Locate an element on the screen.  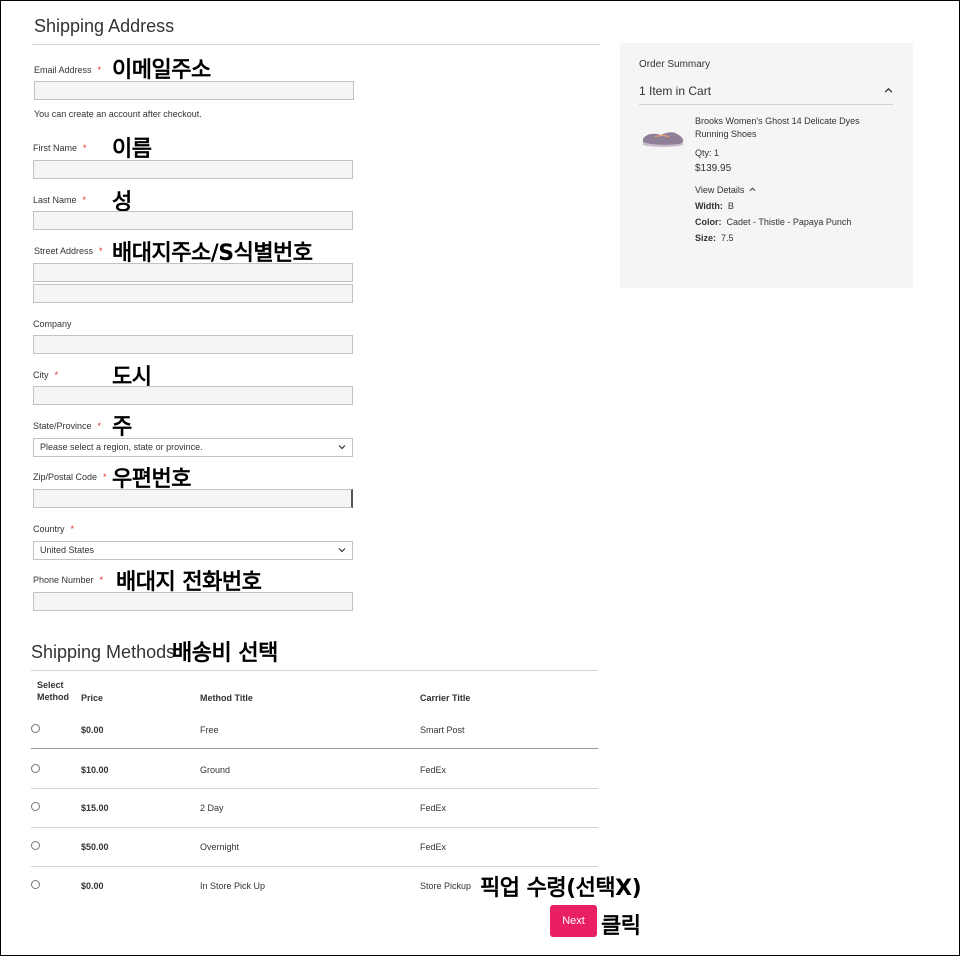
option-color: Color: Cadet - Thistle - Papaya Punch is located at coordinates (773, 222).